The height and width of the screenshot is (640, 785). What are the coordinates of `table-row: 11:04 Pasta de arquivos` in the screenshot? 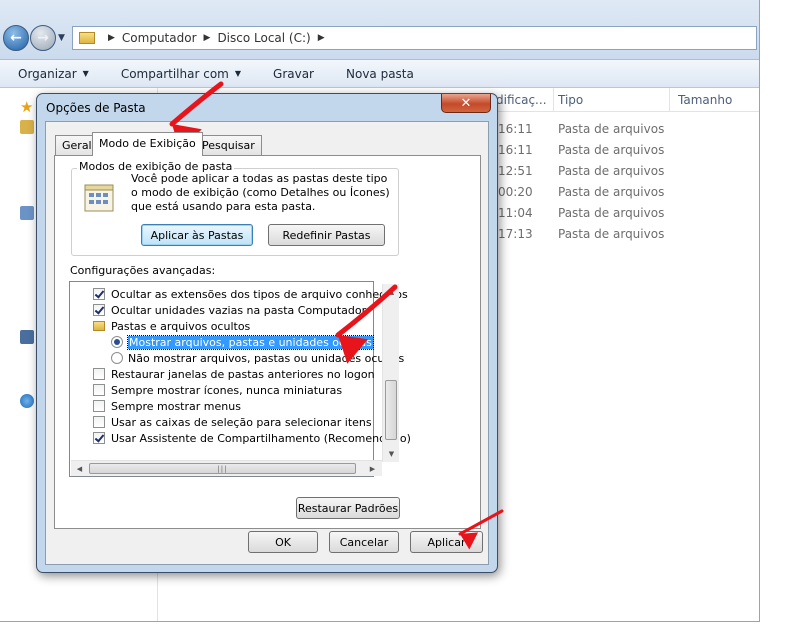 It's located at (627, 213).